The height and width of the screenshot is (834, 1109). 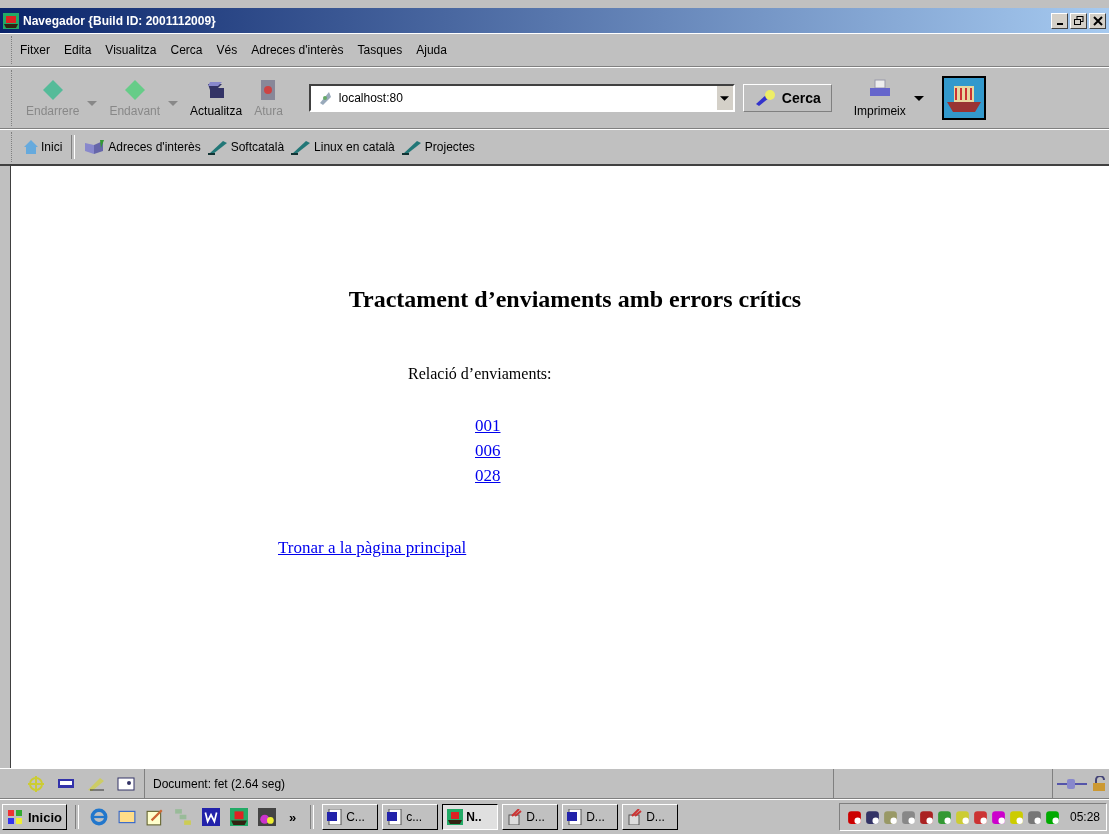 What do you see at coordinates (186, 50) in the screenshot?
I see `menu-item: Cerca` at bounding box center [186, 50].